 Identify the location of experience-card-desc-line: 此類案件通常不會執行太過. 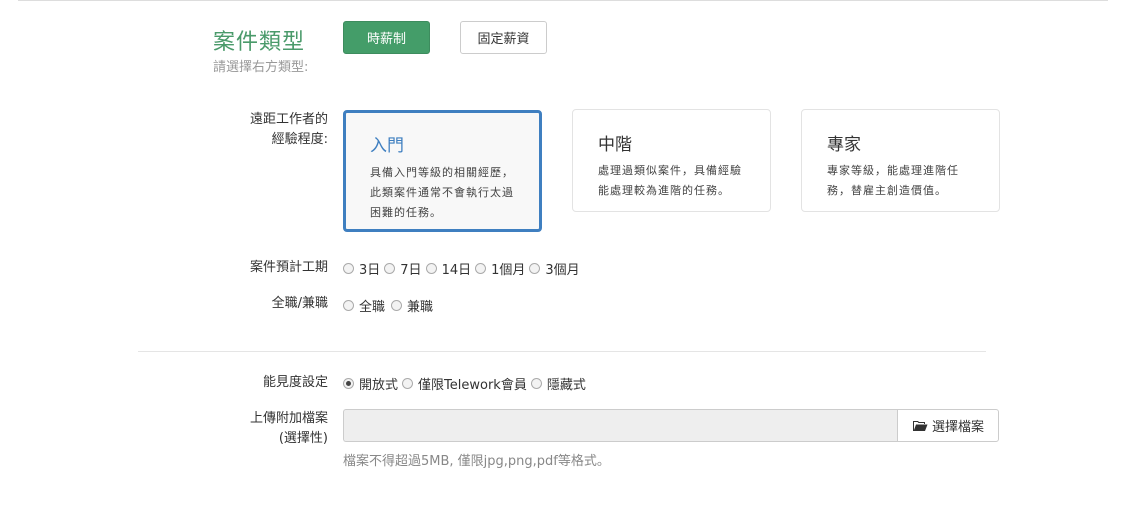
(442, 192).